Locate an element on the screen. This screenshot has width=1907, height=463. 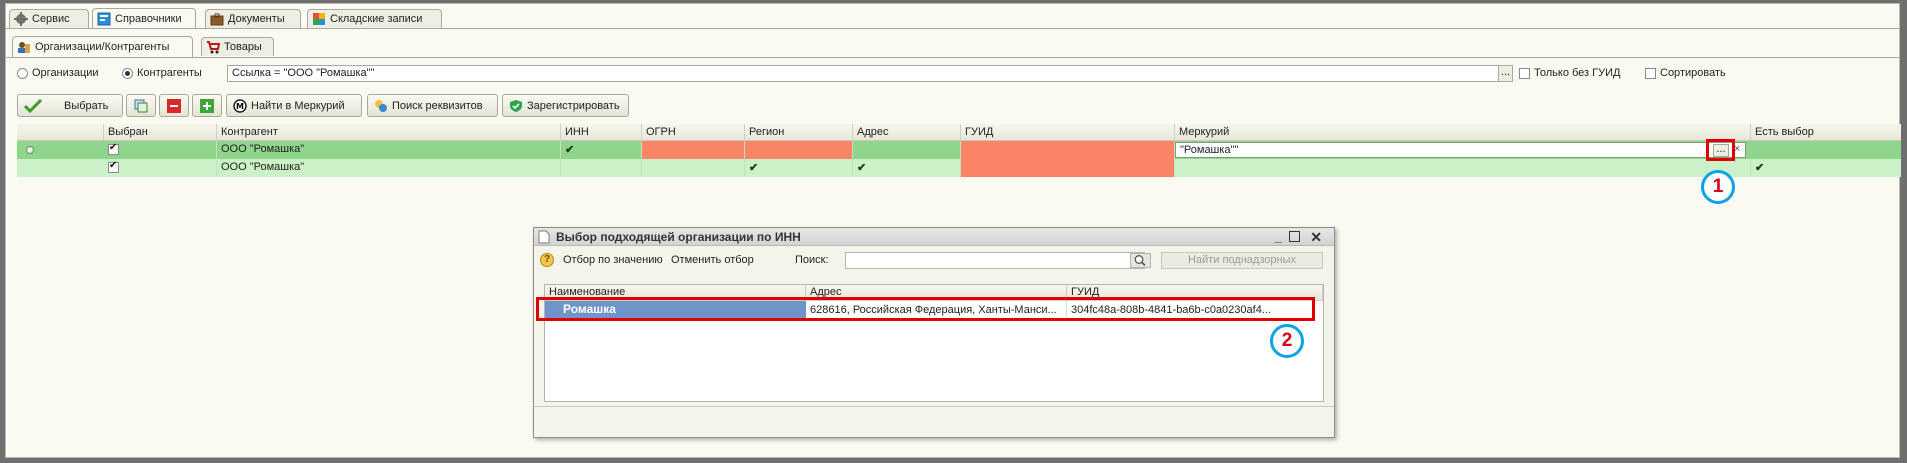
register-label: Зарегистрировать is located at coordinates (573, 105).